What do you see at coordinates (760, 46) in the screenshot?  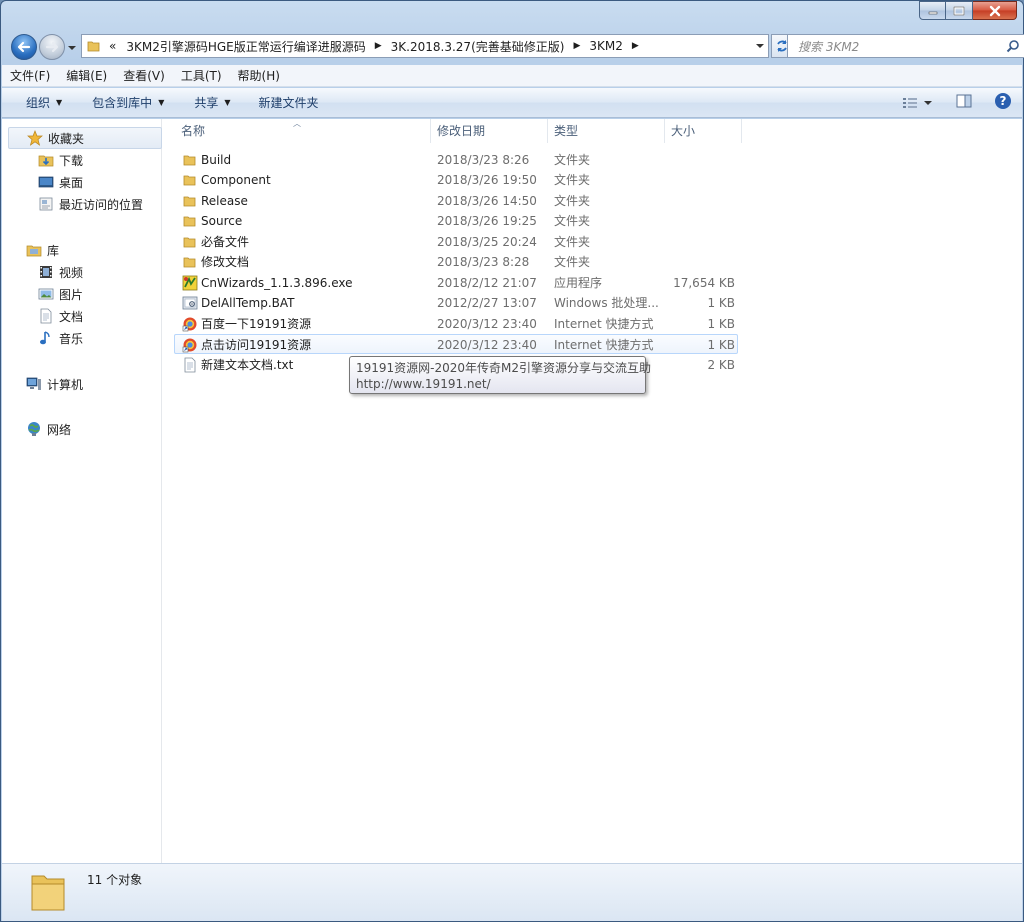 I see `address-dropdown` at bounding box center [760, 46].